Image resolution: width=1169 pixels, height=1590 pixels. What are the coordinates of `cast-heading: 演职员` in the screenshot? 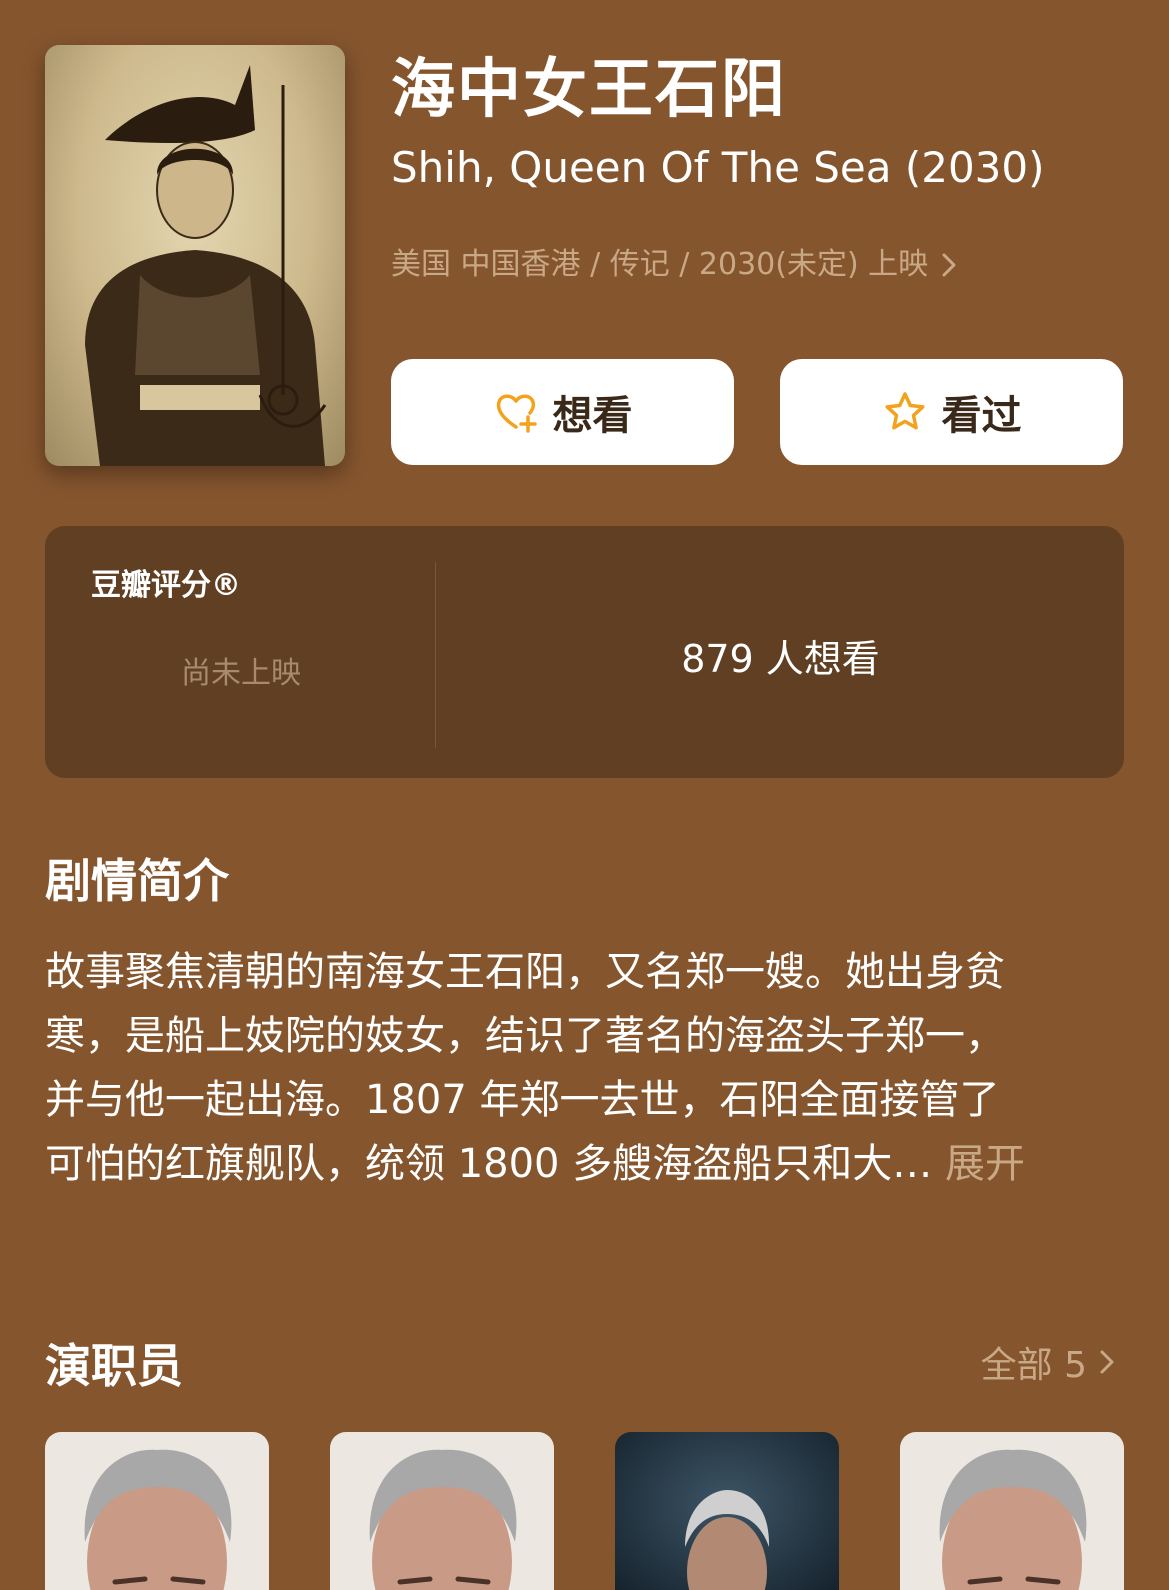 It's located at (114, 1366).